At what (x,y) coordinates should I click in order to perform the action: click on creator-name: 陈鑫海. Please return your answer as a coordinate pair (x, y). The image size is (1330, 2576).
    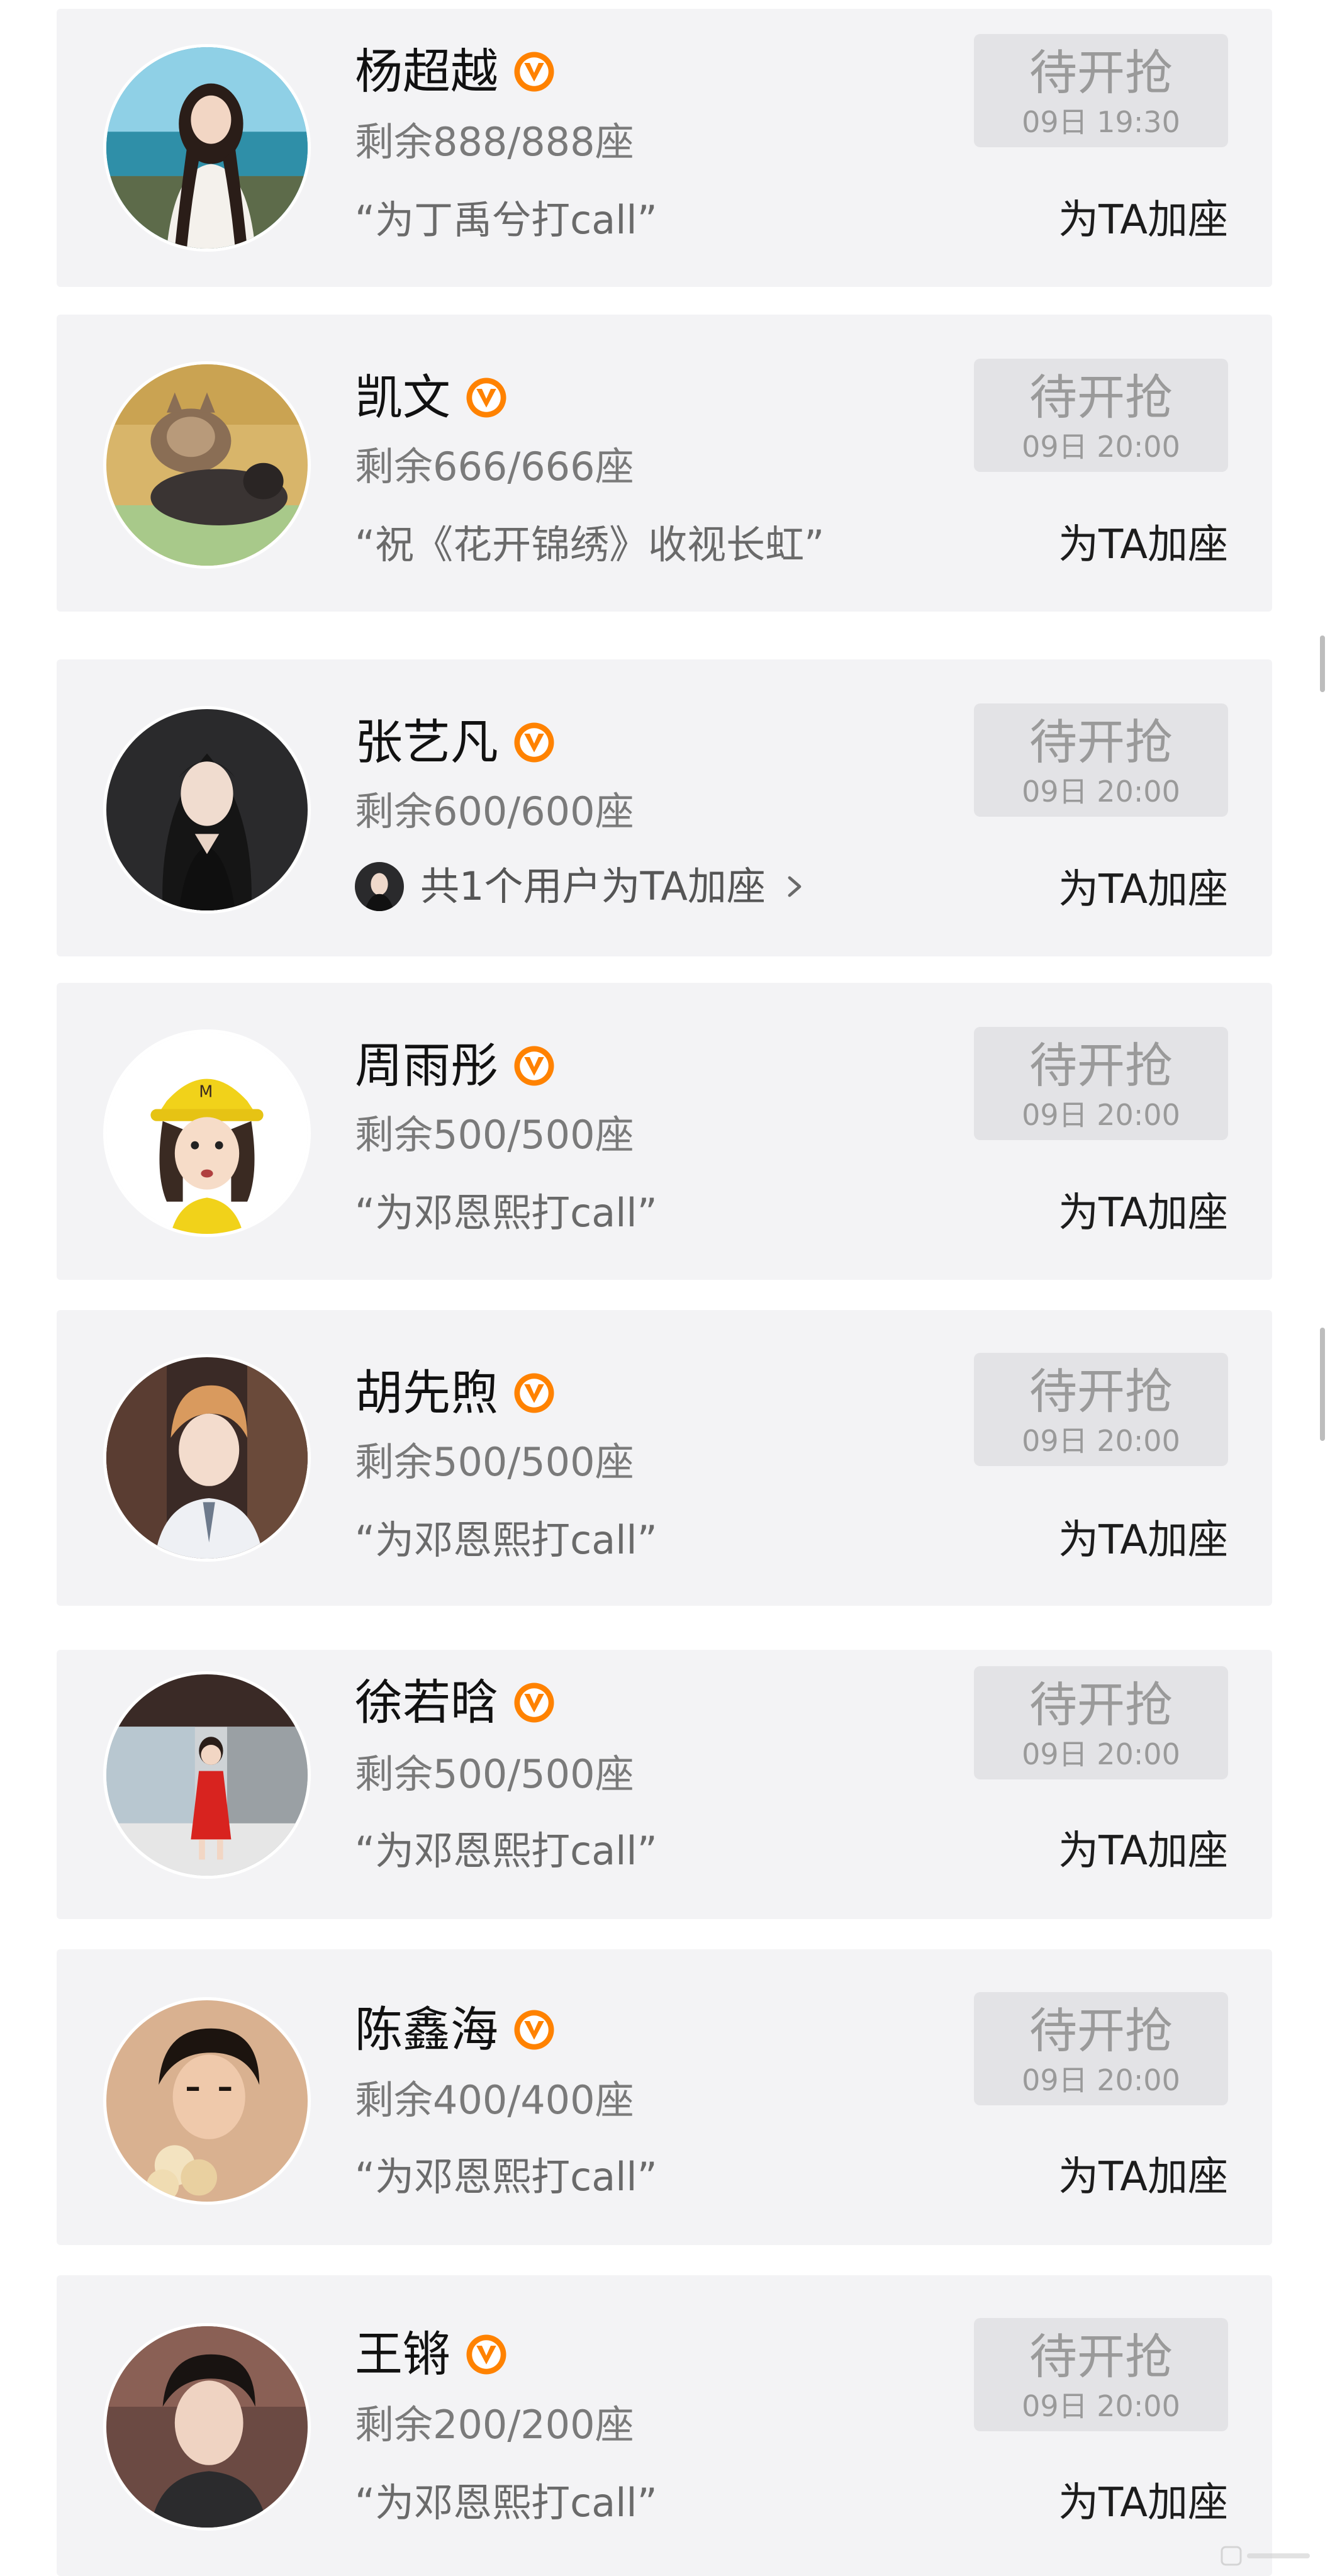
    Looking at the image, I should click on (426, 2029).